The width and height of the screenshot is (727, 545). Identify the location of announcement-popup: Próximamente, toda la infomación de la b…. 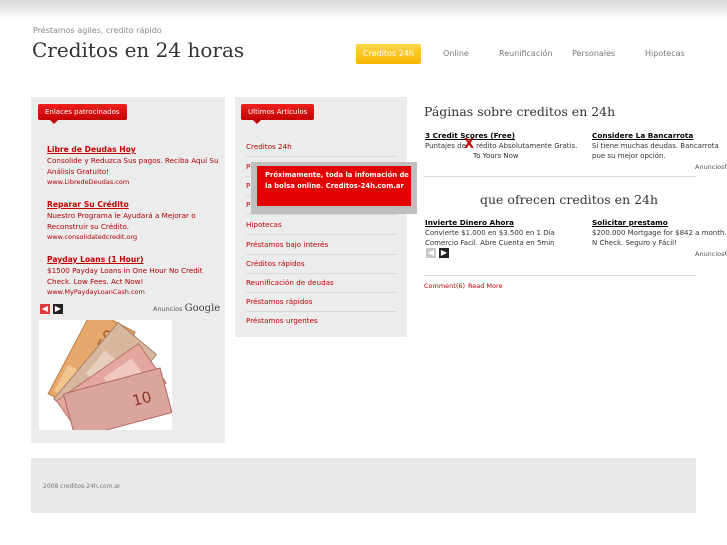
(334, 188).